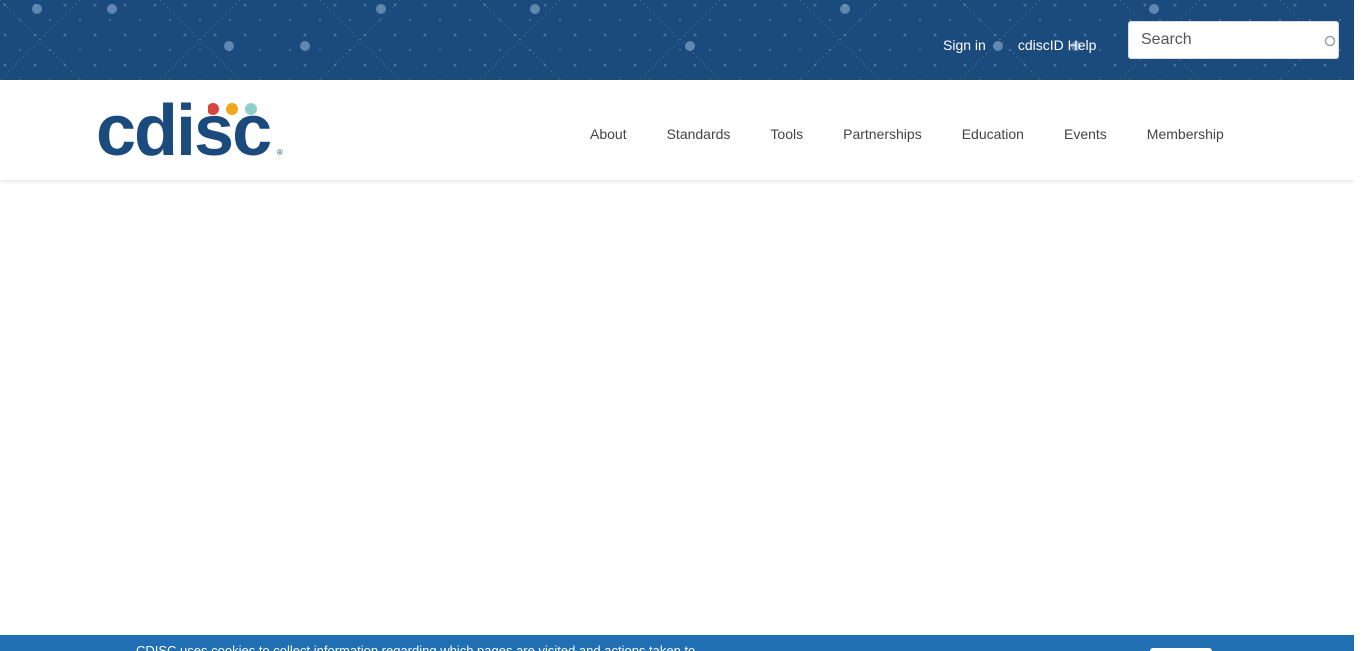 This screenshot has height=651, width=1366. I want to click on cdisc-logo: cdisc ®, so click(192, 131).